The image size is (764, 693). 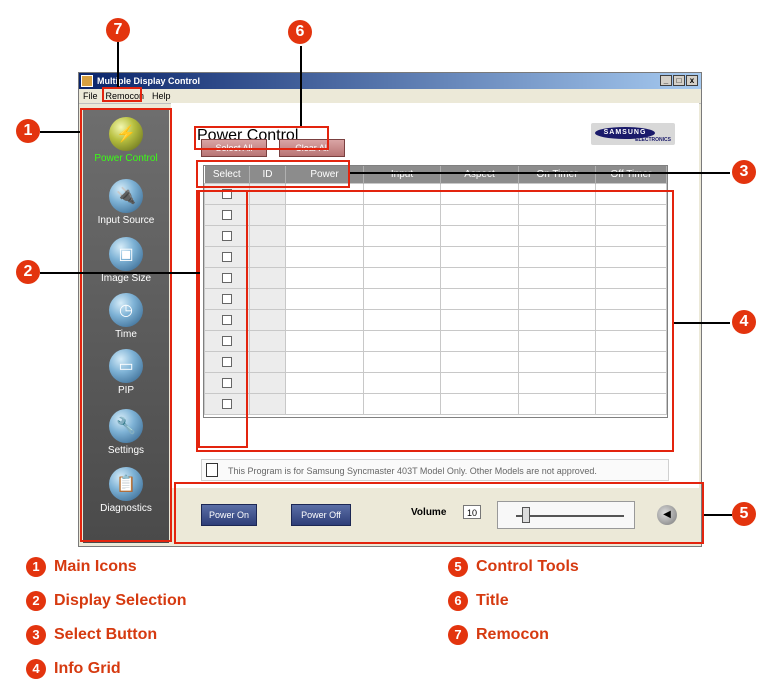 I want to click on legend-number: 1, so click(x=36, y=567).